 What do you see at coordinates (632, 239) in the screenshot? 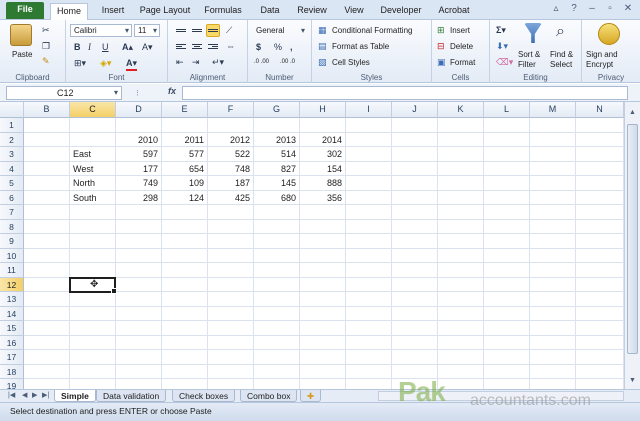
I see `vertical-scroll-thumb` at bounding box center [632, 239].